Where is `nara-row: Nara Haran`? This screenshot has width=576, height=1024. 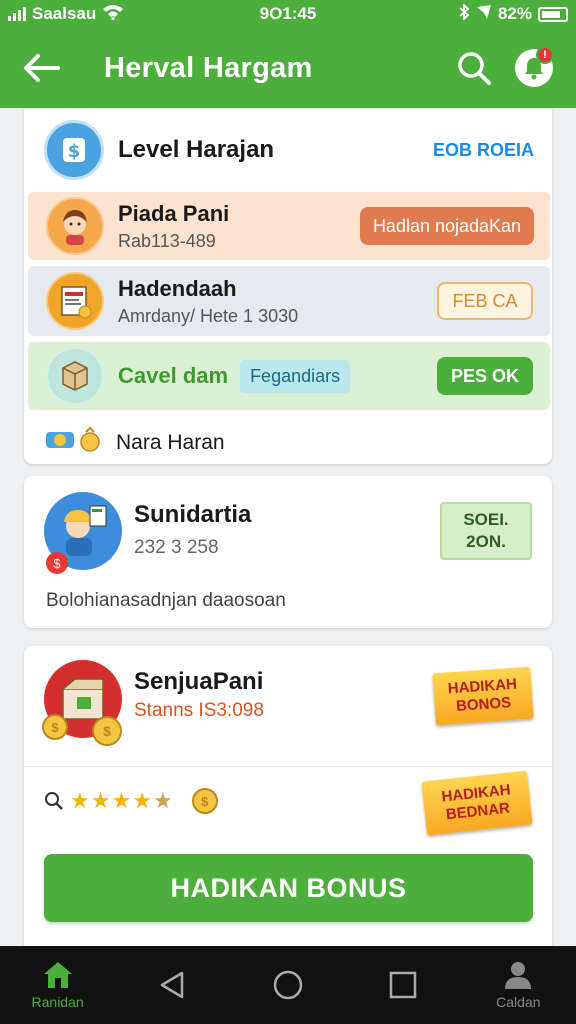
nara-row: Nara Haran is located at coordinates (134, 442).